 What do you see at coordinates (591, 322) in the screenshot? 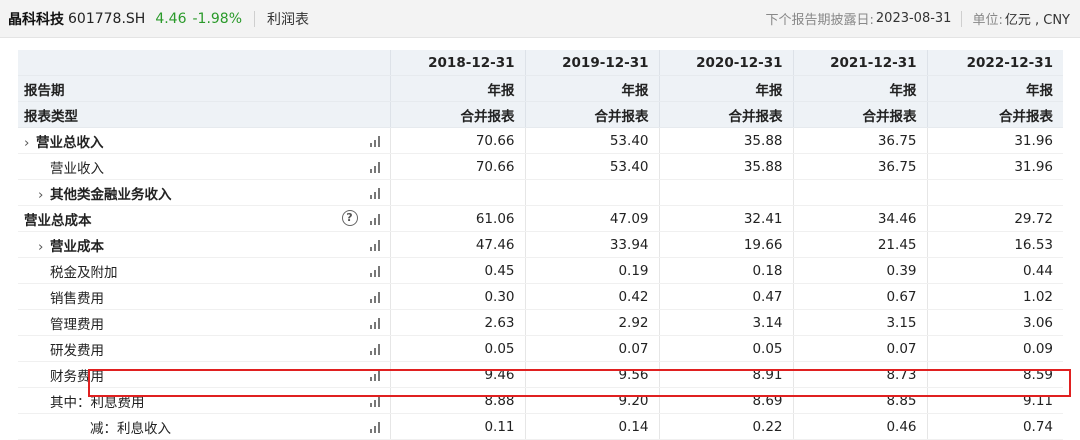
I see `cell-value: 2.92` at bounding box center [591, 322].